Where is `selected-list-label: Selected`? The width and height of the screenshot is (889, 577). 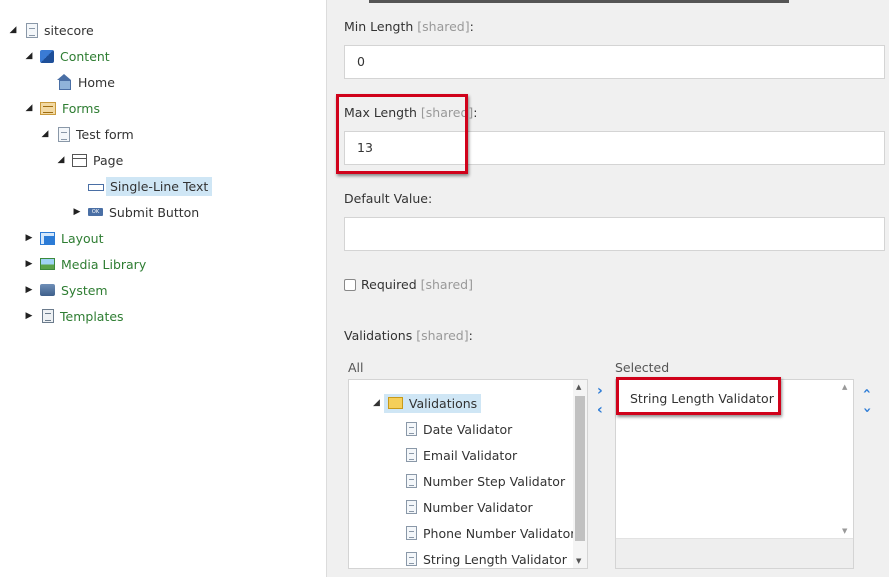
selected-list-label: Selected is located at coordinates (642, 367).